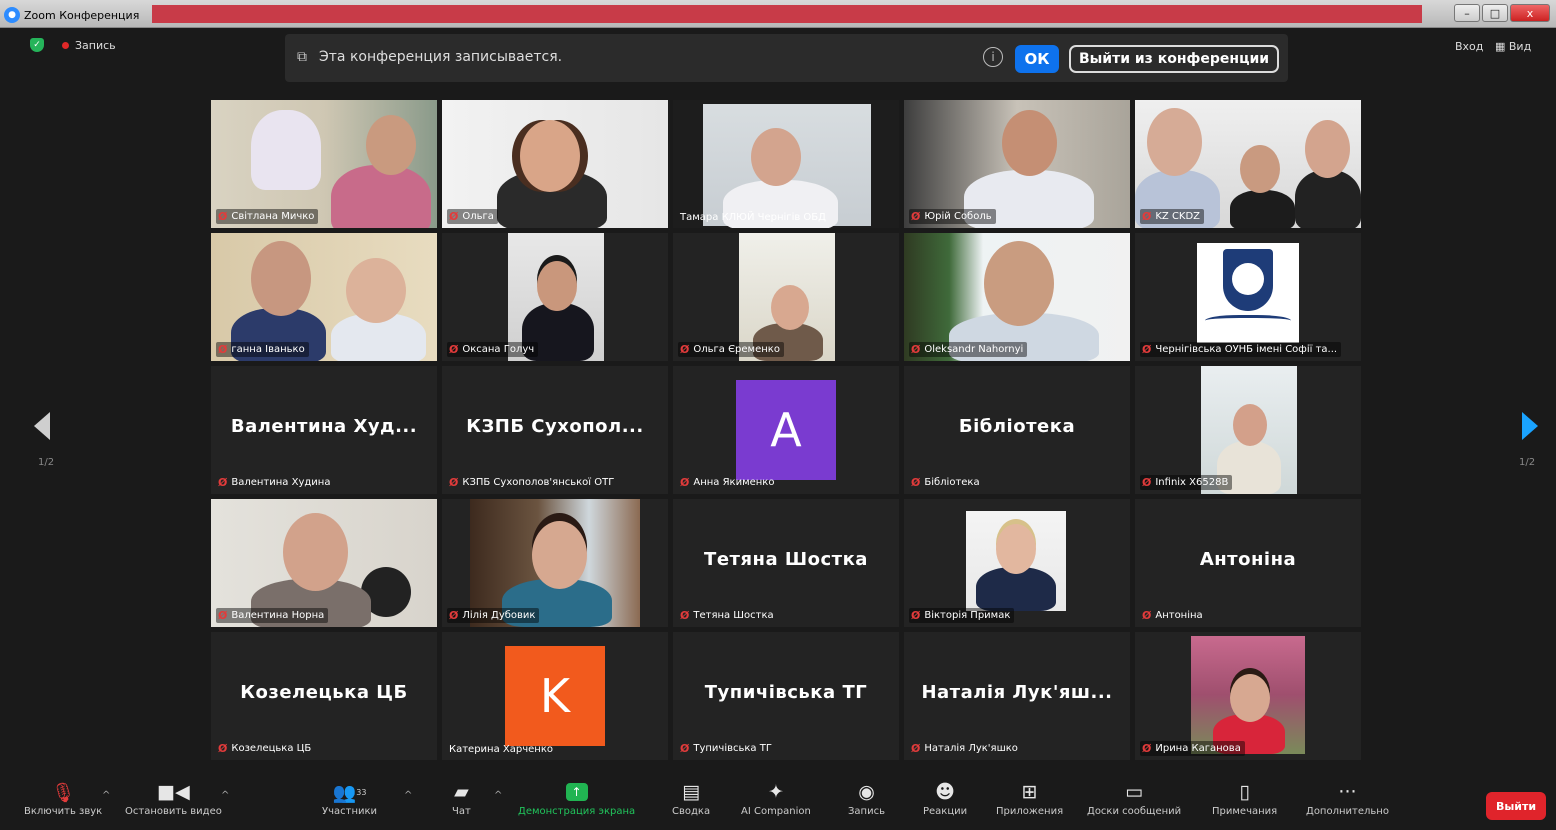 Image resolution: width=1556 pixels, height=830 pixels. Describe the element at coordinates (1469, 46) in the screenshot. I see `sign-in-link: Вход` at that location.